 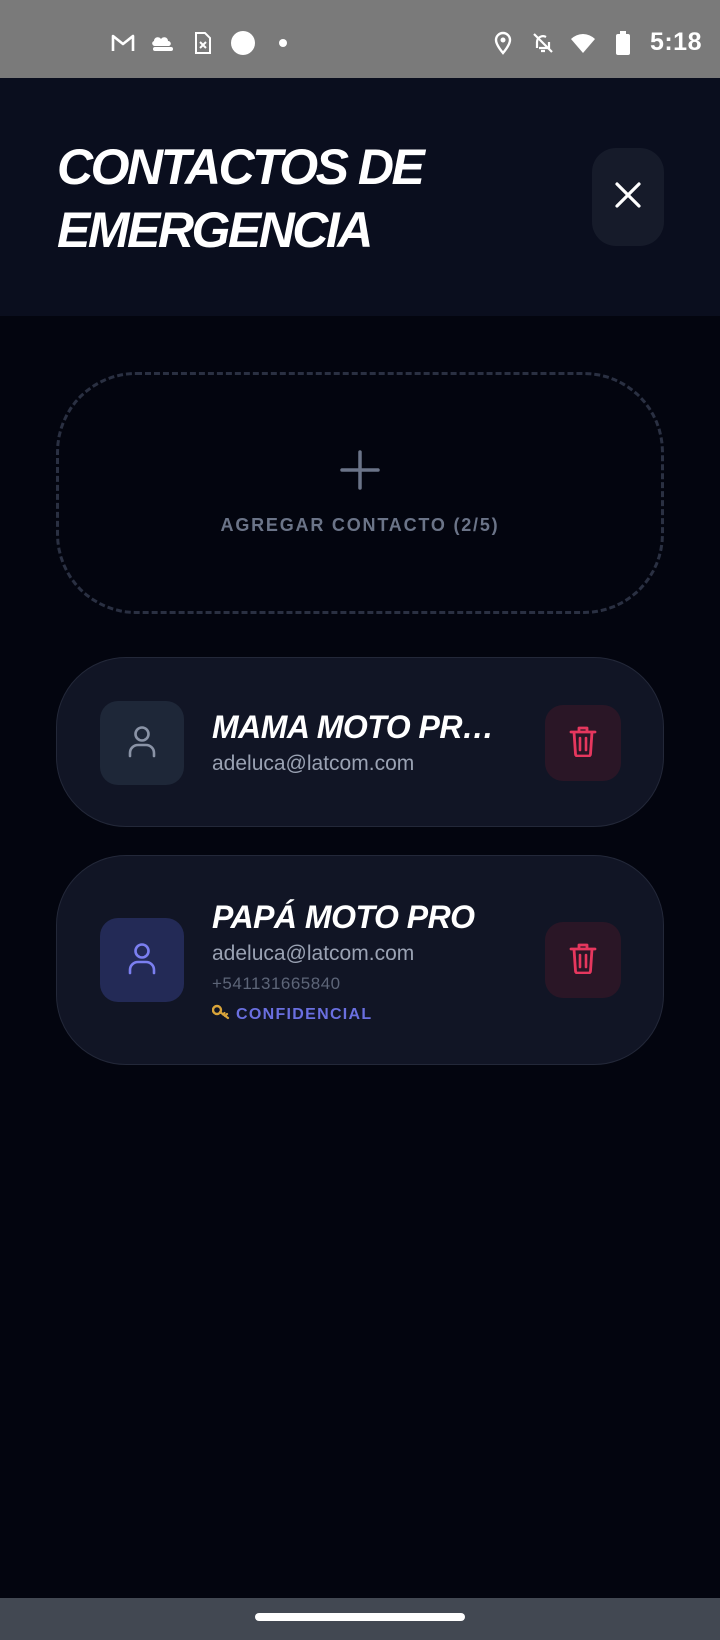 I want to click on cloud-hand-icon, so click(x=163, y=43).